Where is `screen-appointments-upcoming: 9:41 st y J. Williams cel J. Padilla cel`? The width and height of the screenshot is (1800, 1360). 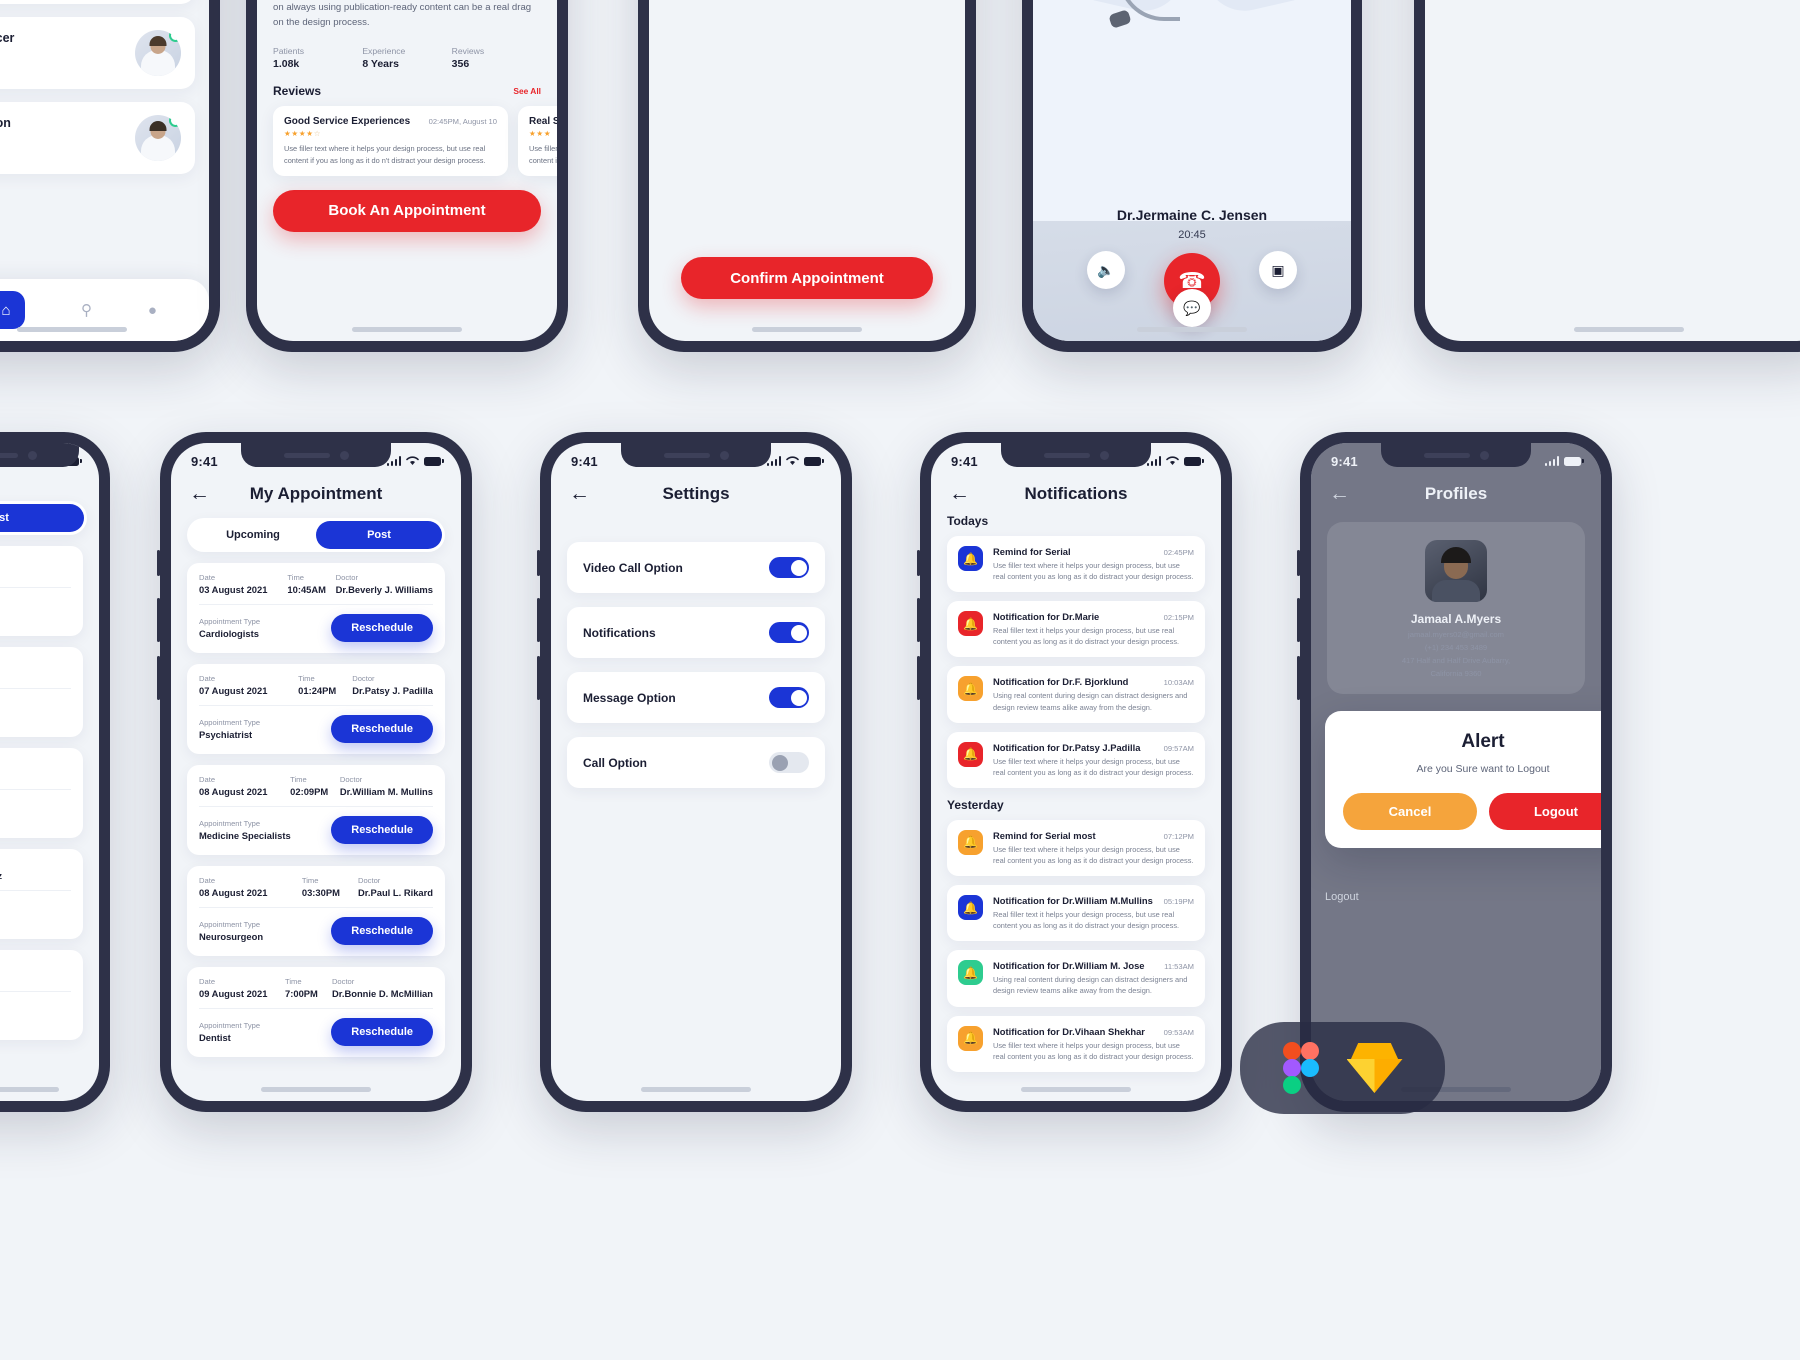
screen-appointments-upcoming: 9:41 st y J. Williams cel J. Padilla cel is located at coordinates (49, 772).